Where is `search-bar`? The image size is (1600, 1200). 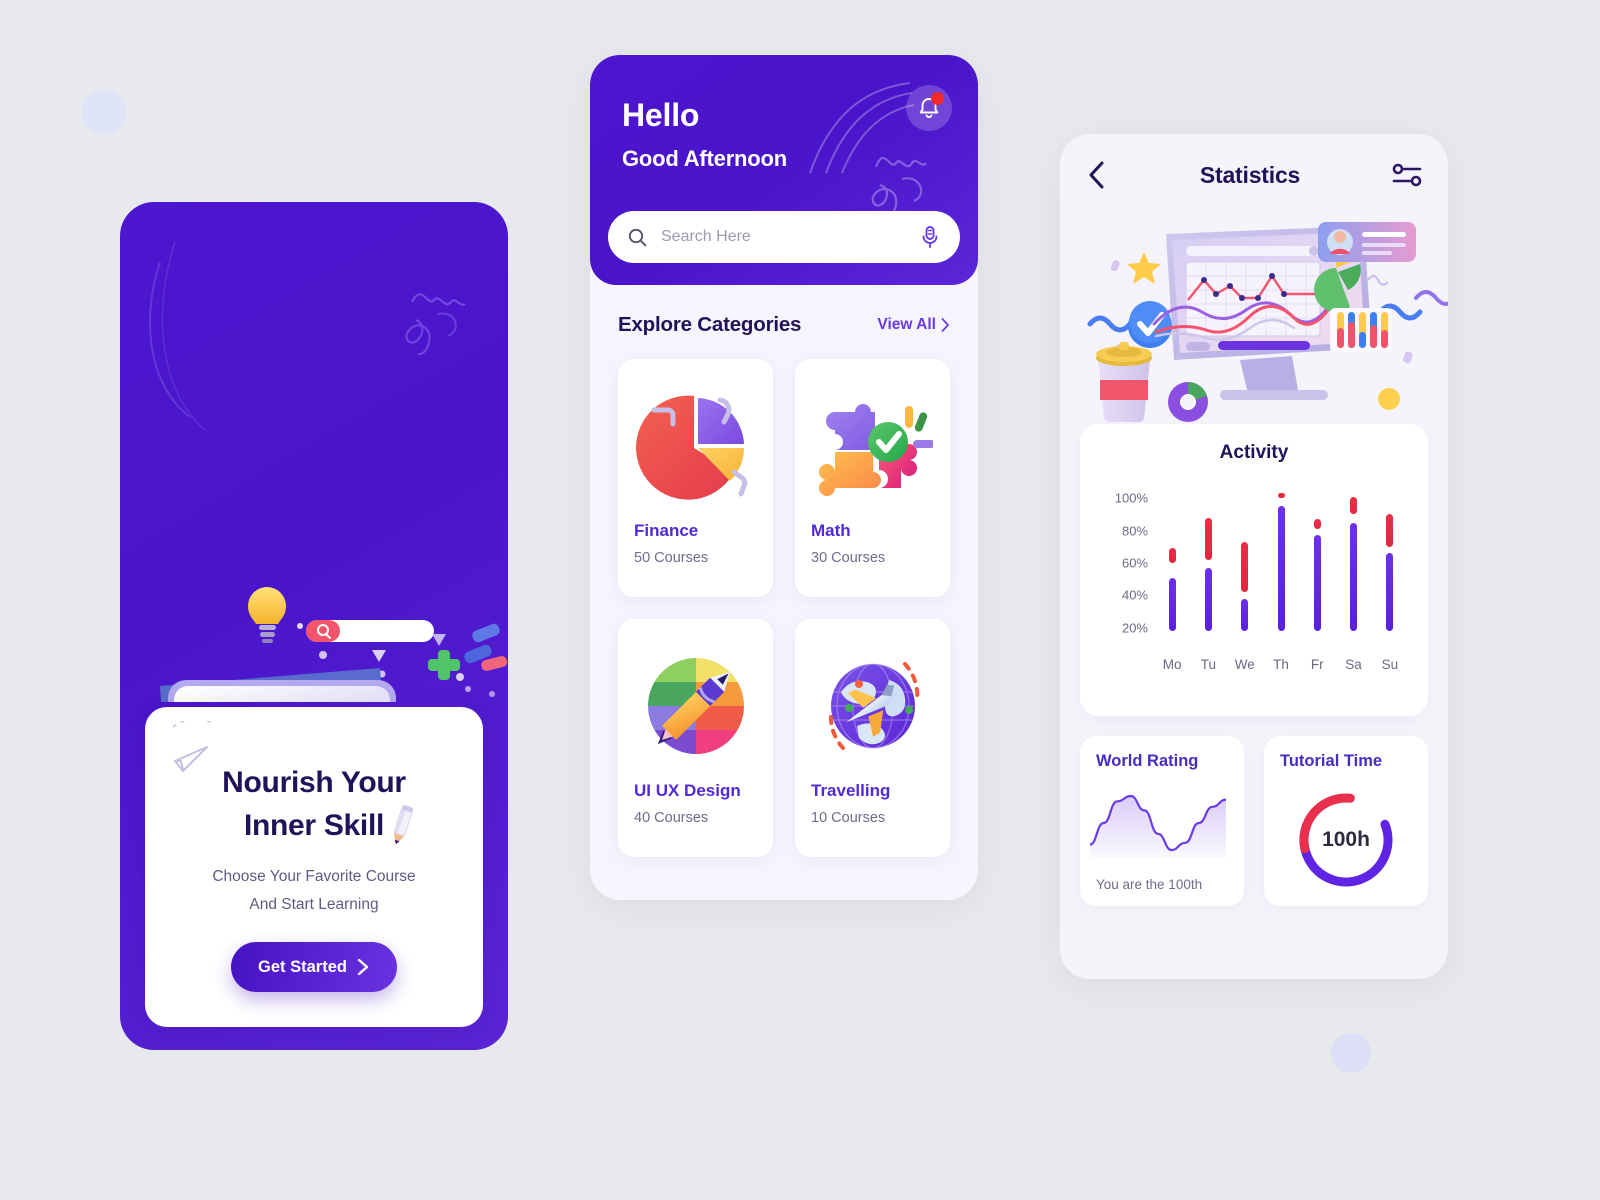
search-bar is located at coordinates (784, 237).